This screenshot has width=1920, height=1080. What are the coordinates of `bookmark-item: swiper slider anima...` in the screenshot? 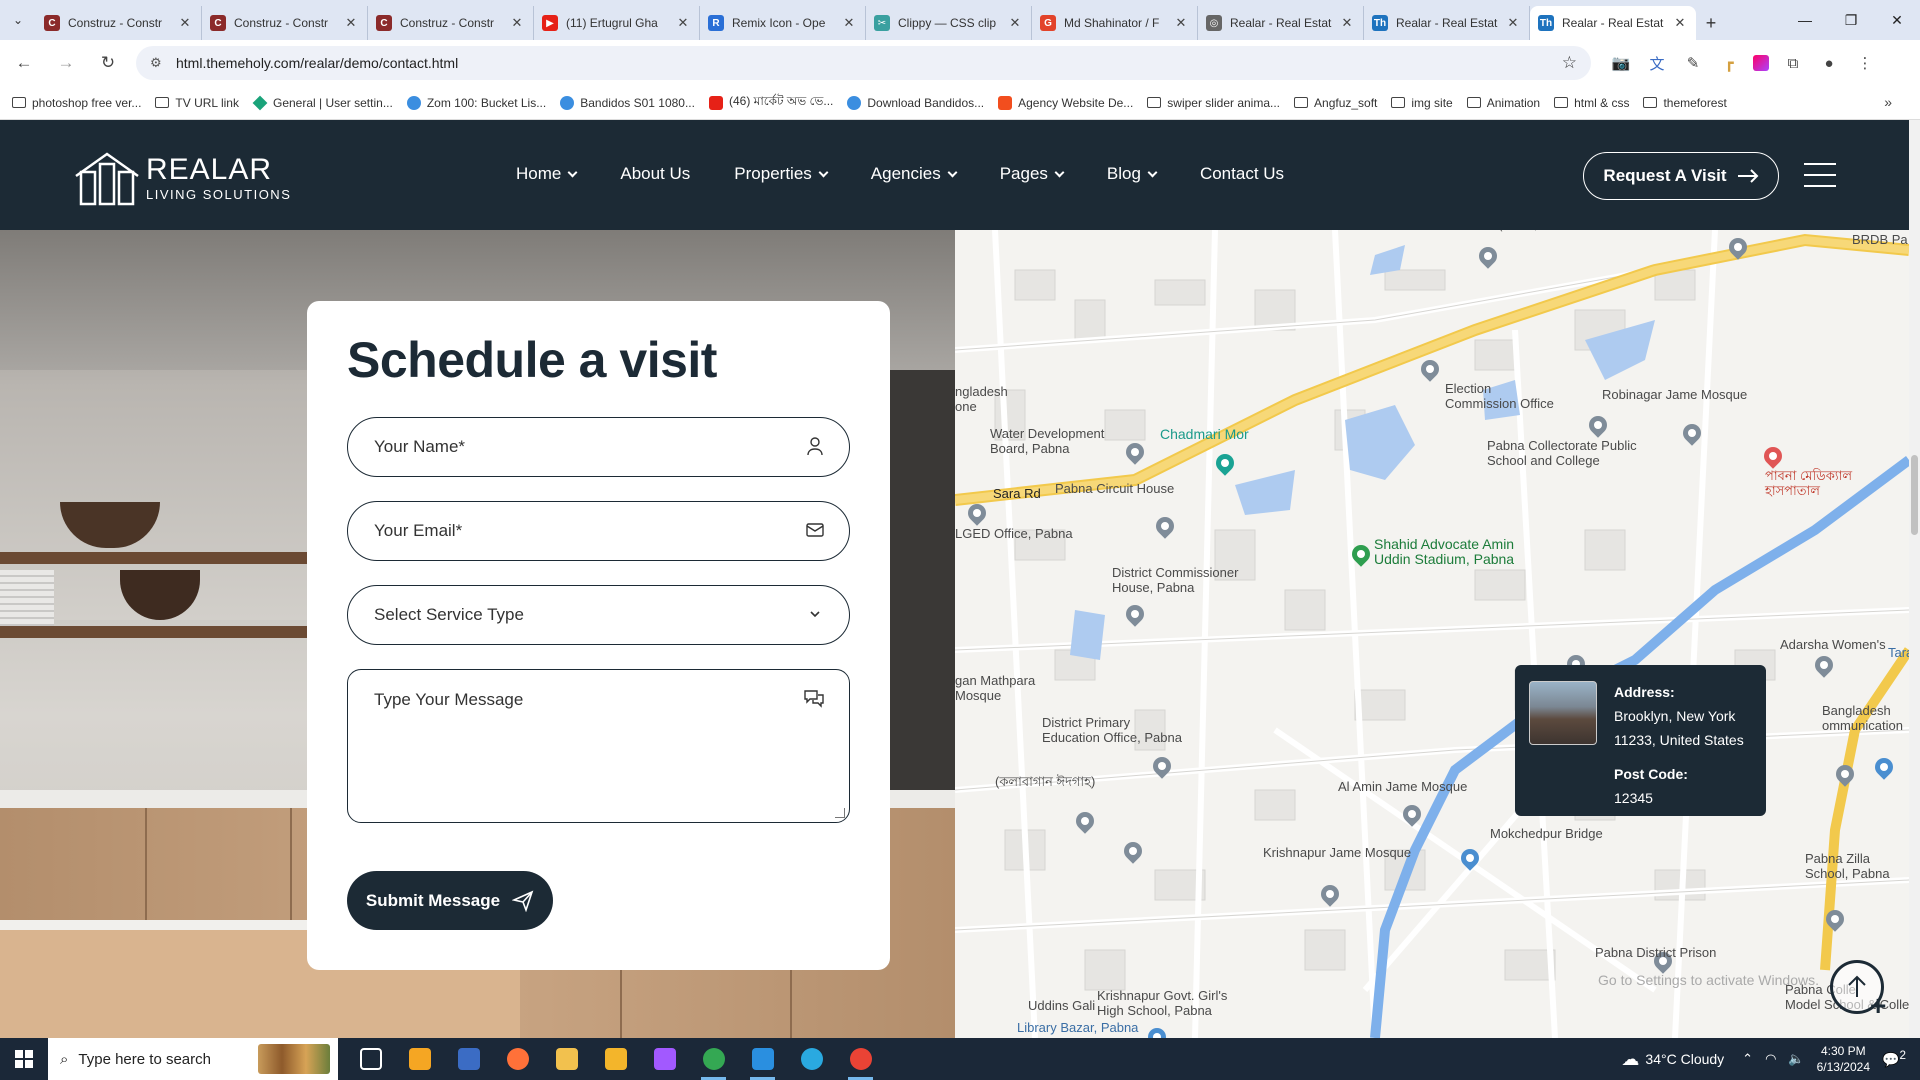 It's located at (1213, 103).